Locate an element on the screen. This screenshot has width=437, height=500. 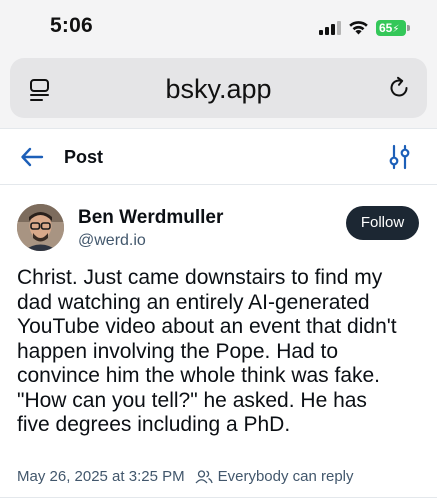
follow-button: Follow is located at coordinates (382, 223).